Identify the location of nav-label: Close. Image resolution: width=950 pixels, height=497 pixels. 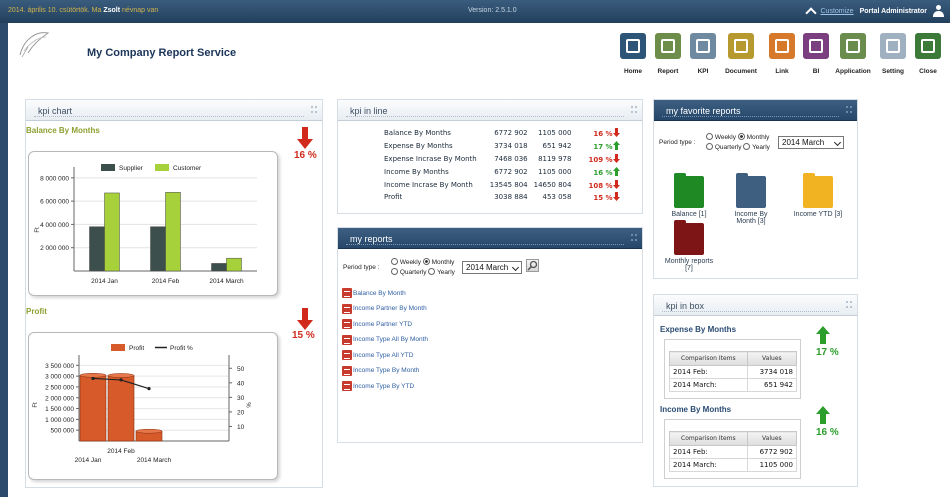
(928, 71).